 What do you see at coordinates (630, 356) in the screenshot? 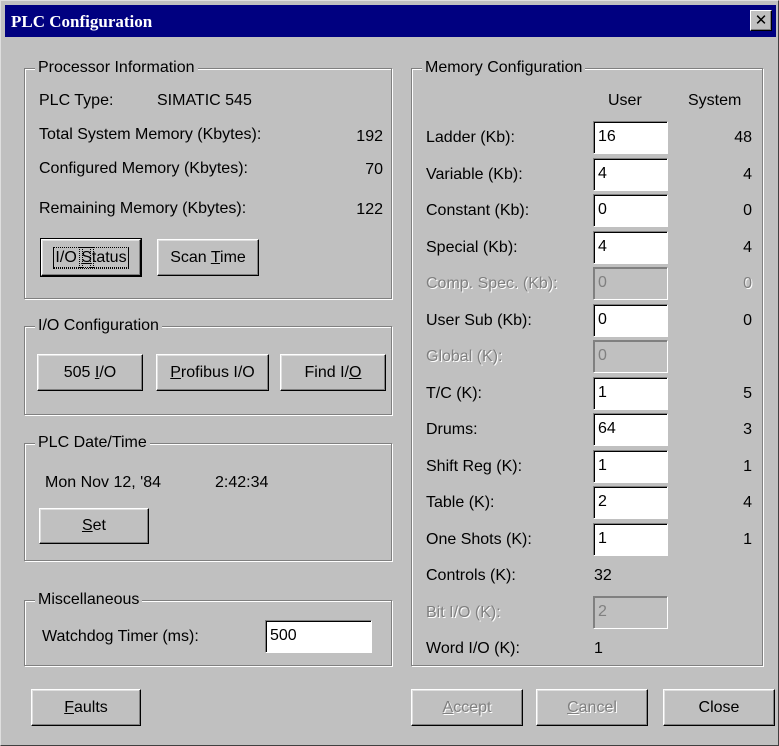
I see `memory-row-user-input-global-k: 0` at bounding box center [630, 356].